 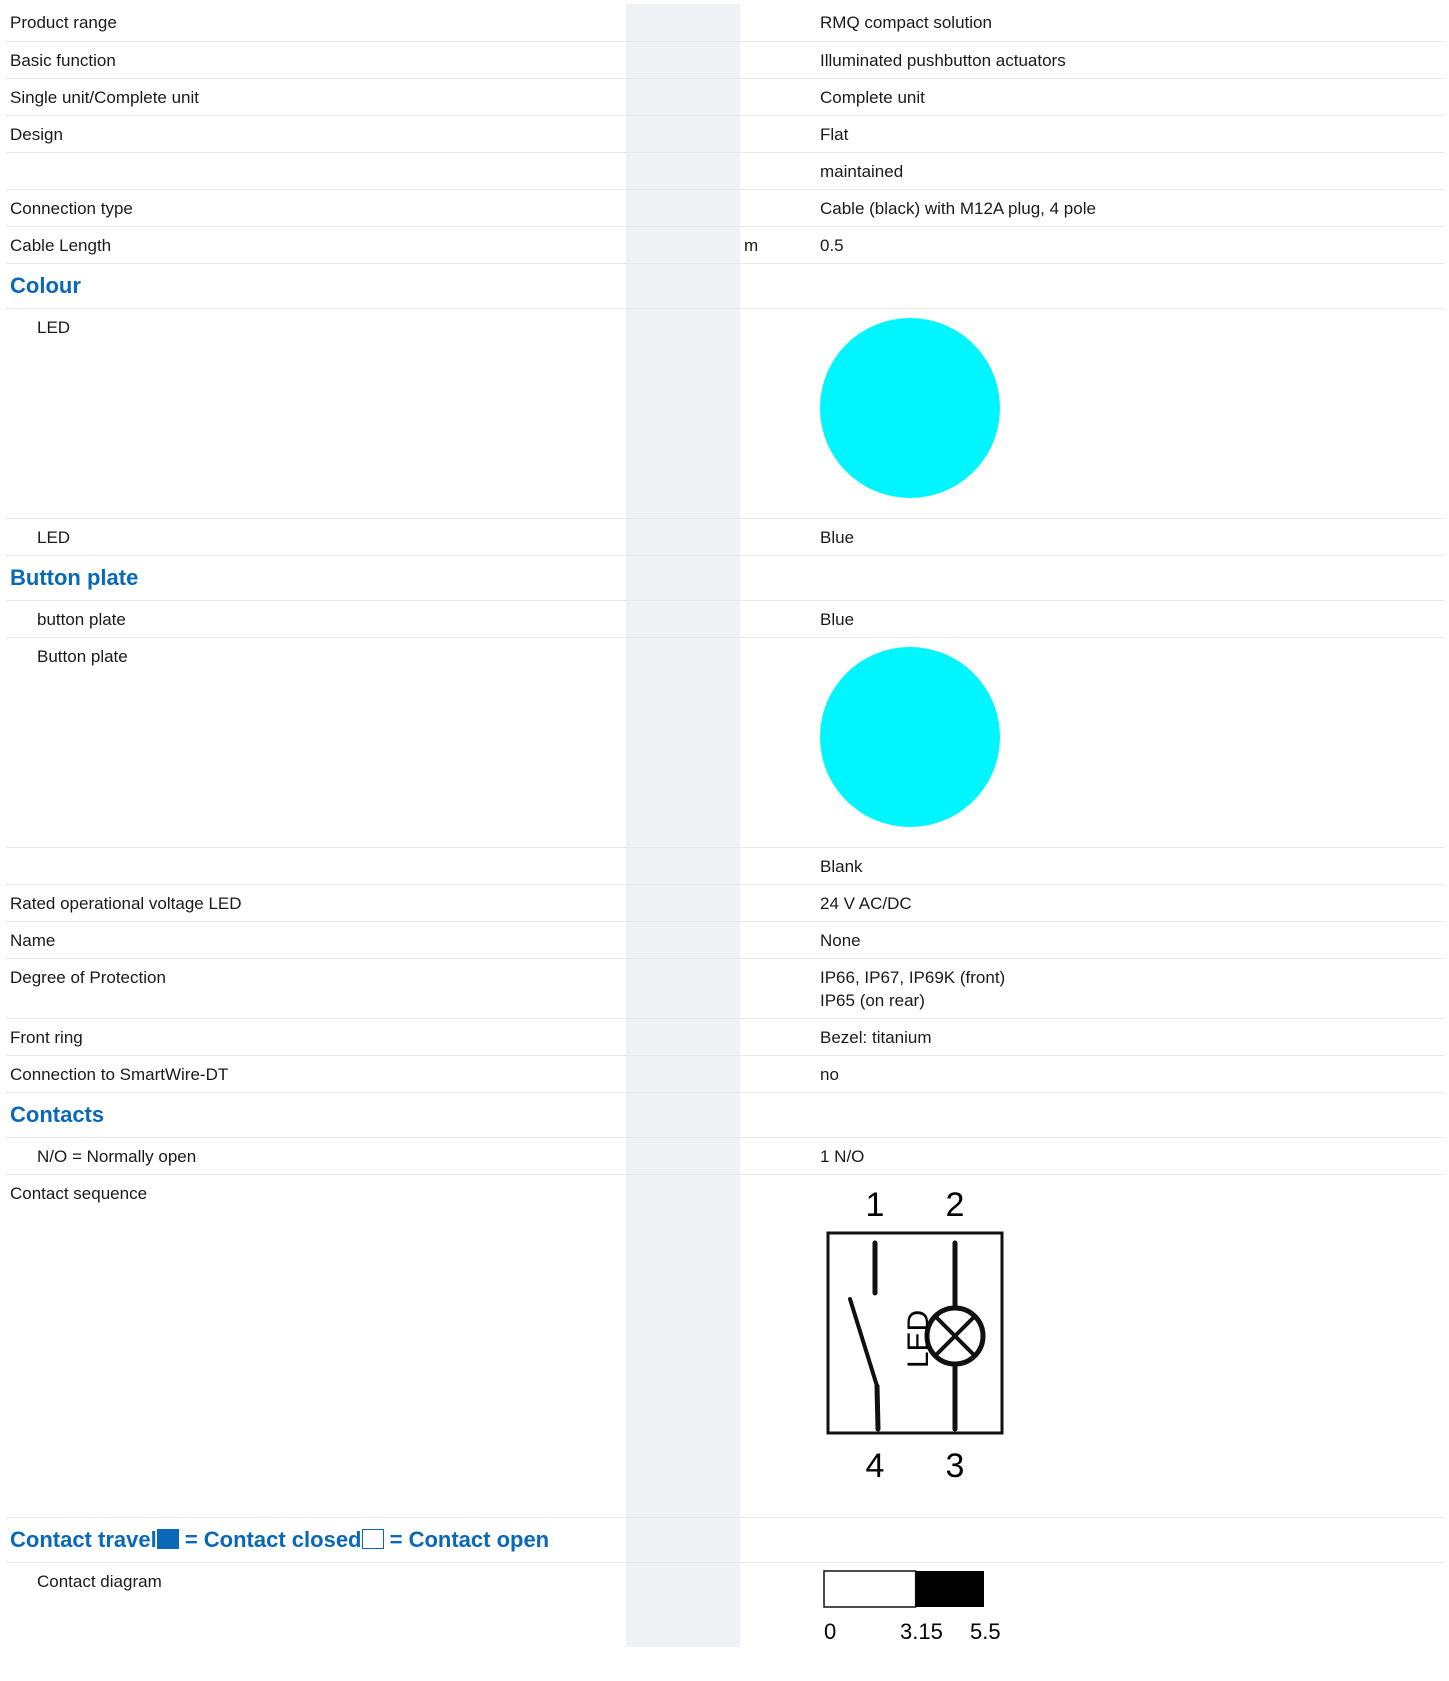 I want to click on closed-swatch, so click(x=167, y=1538).